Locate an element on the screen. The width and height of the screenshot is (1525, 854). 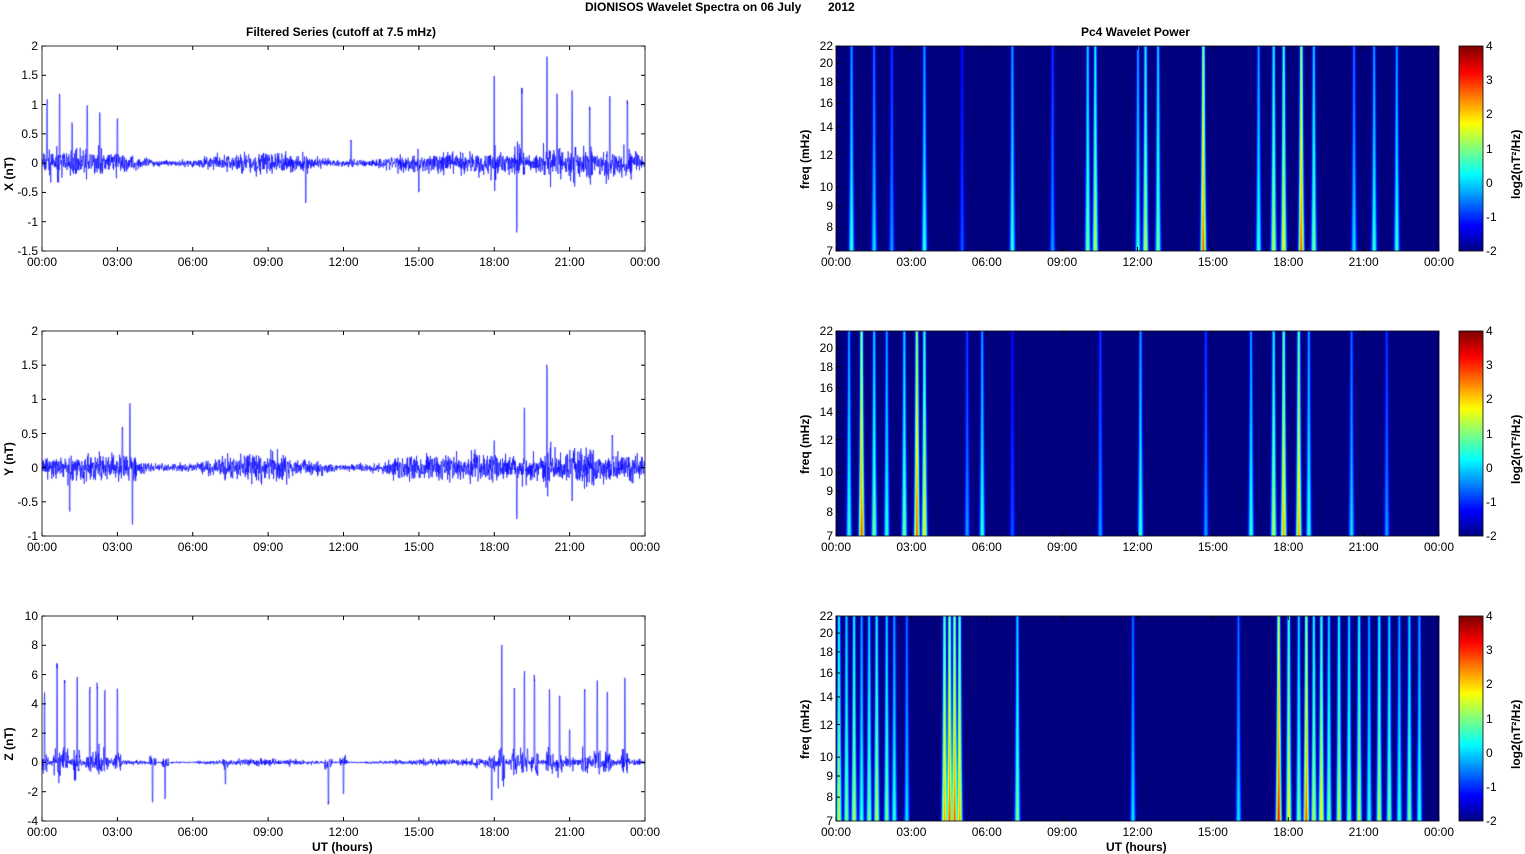
freq-tick-label: 14 is located at coordinates (826, 411).